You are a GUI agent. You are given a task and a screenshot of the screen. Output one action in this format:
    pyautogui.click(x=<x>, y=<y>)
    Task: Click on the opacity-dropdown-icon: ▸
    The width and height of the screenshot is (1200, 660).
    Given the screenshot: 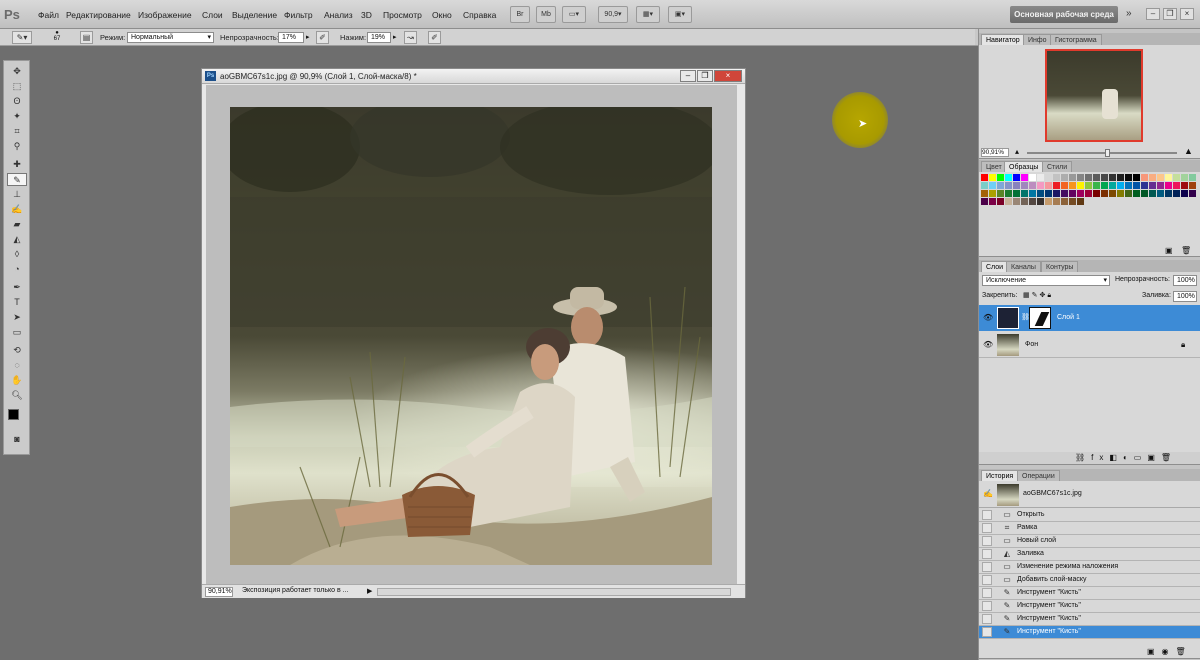 What is the action you would take?
    pyautogui.click(x=308, y=37)
    